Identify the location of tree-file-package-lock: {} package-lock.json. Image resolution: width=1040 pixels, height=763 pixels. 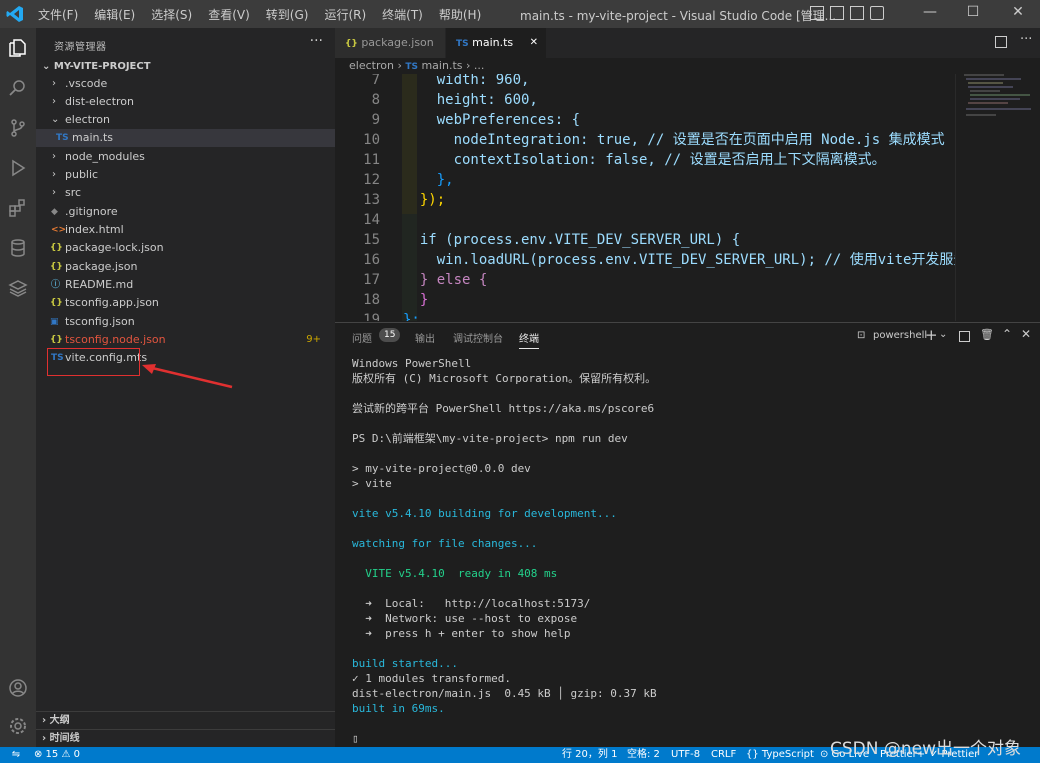
(185, 248).